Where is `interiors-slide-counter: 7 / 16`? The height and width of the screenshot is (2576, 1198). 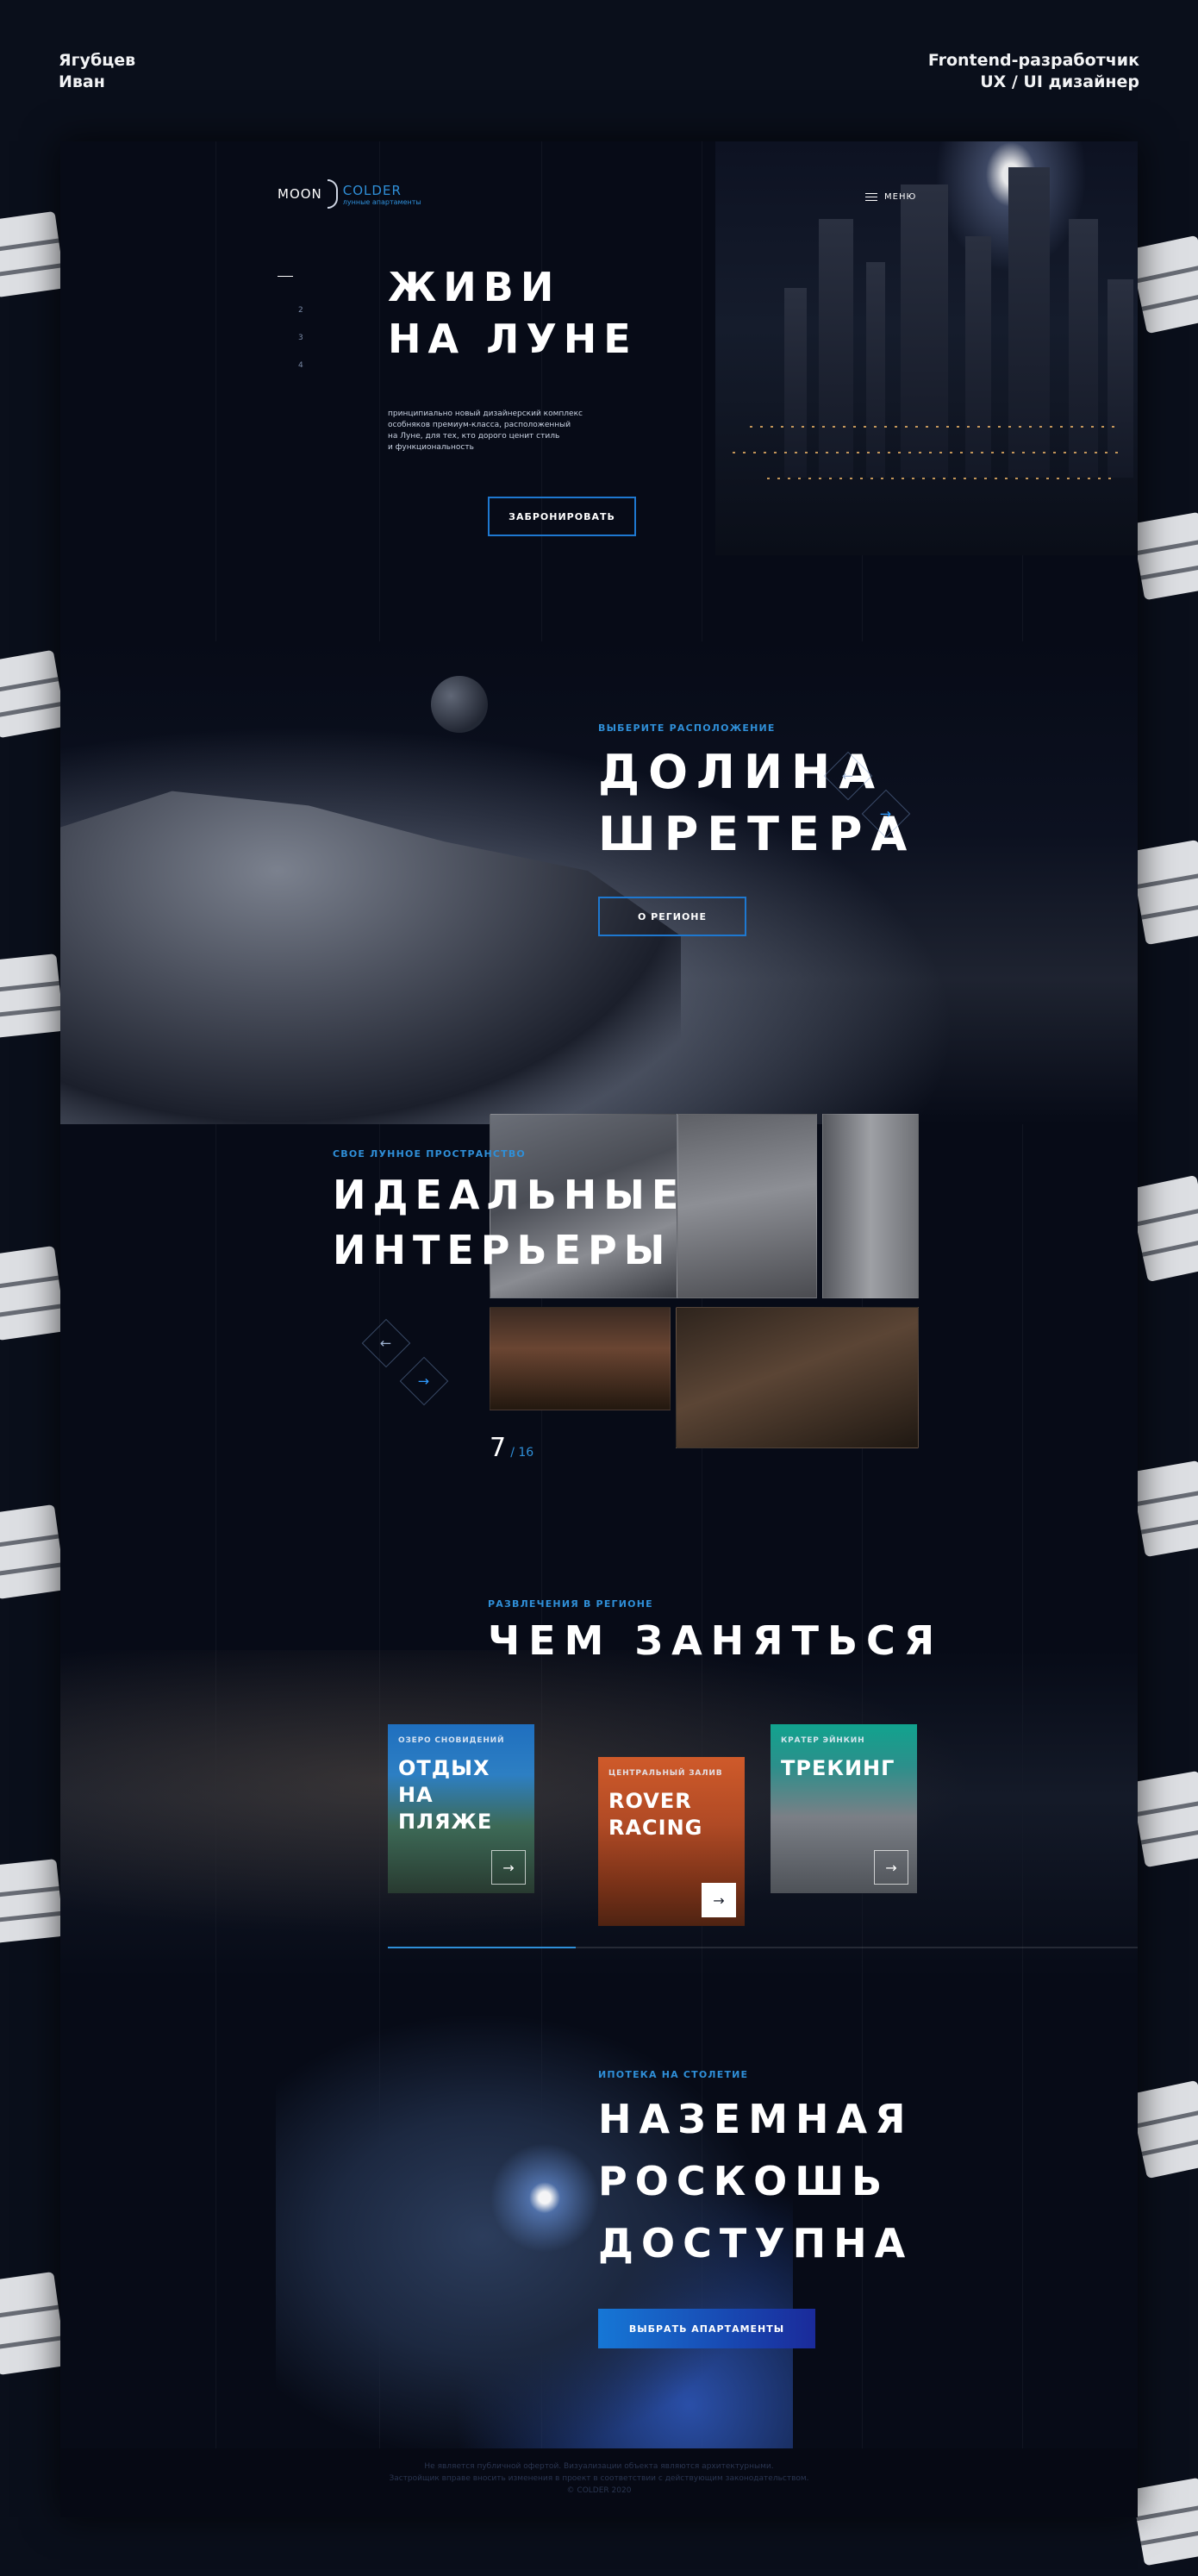 interiors-slide-counter: 7 / 16 is located at coordinates (511, 1448).